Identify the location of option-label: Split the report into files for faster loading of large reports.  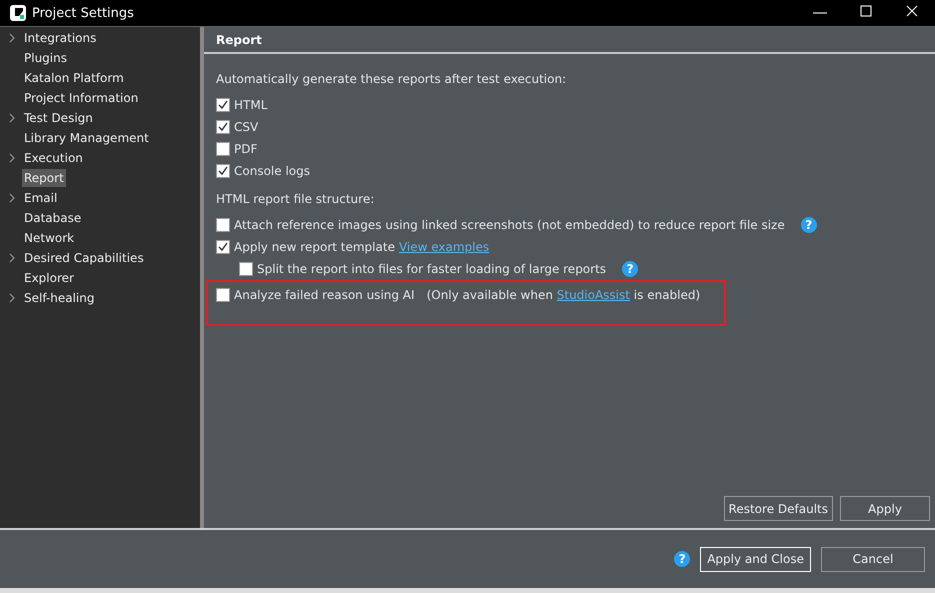
(431, 269).